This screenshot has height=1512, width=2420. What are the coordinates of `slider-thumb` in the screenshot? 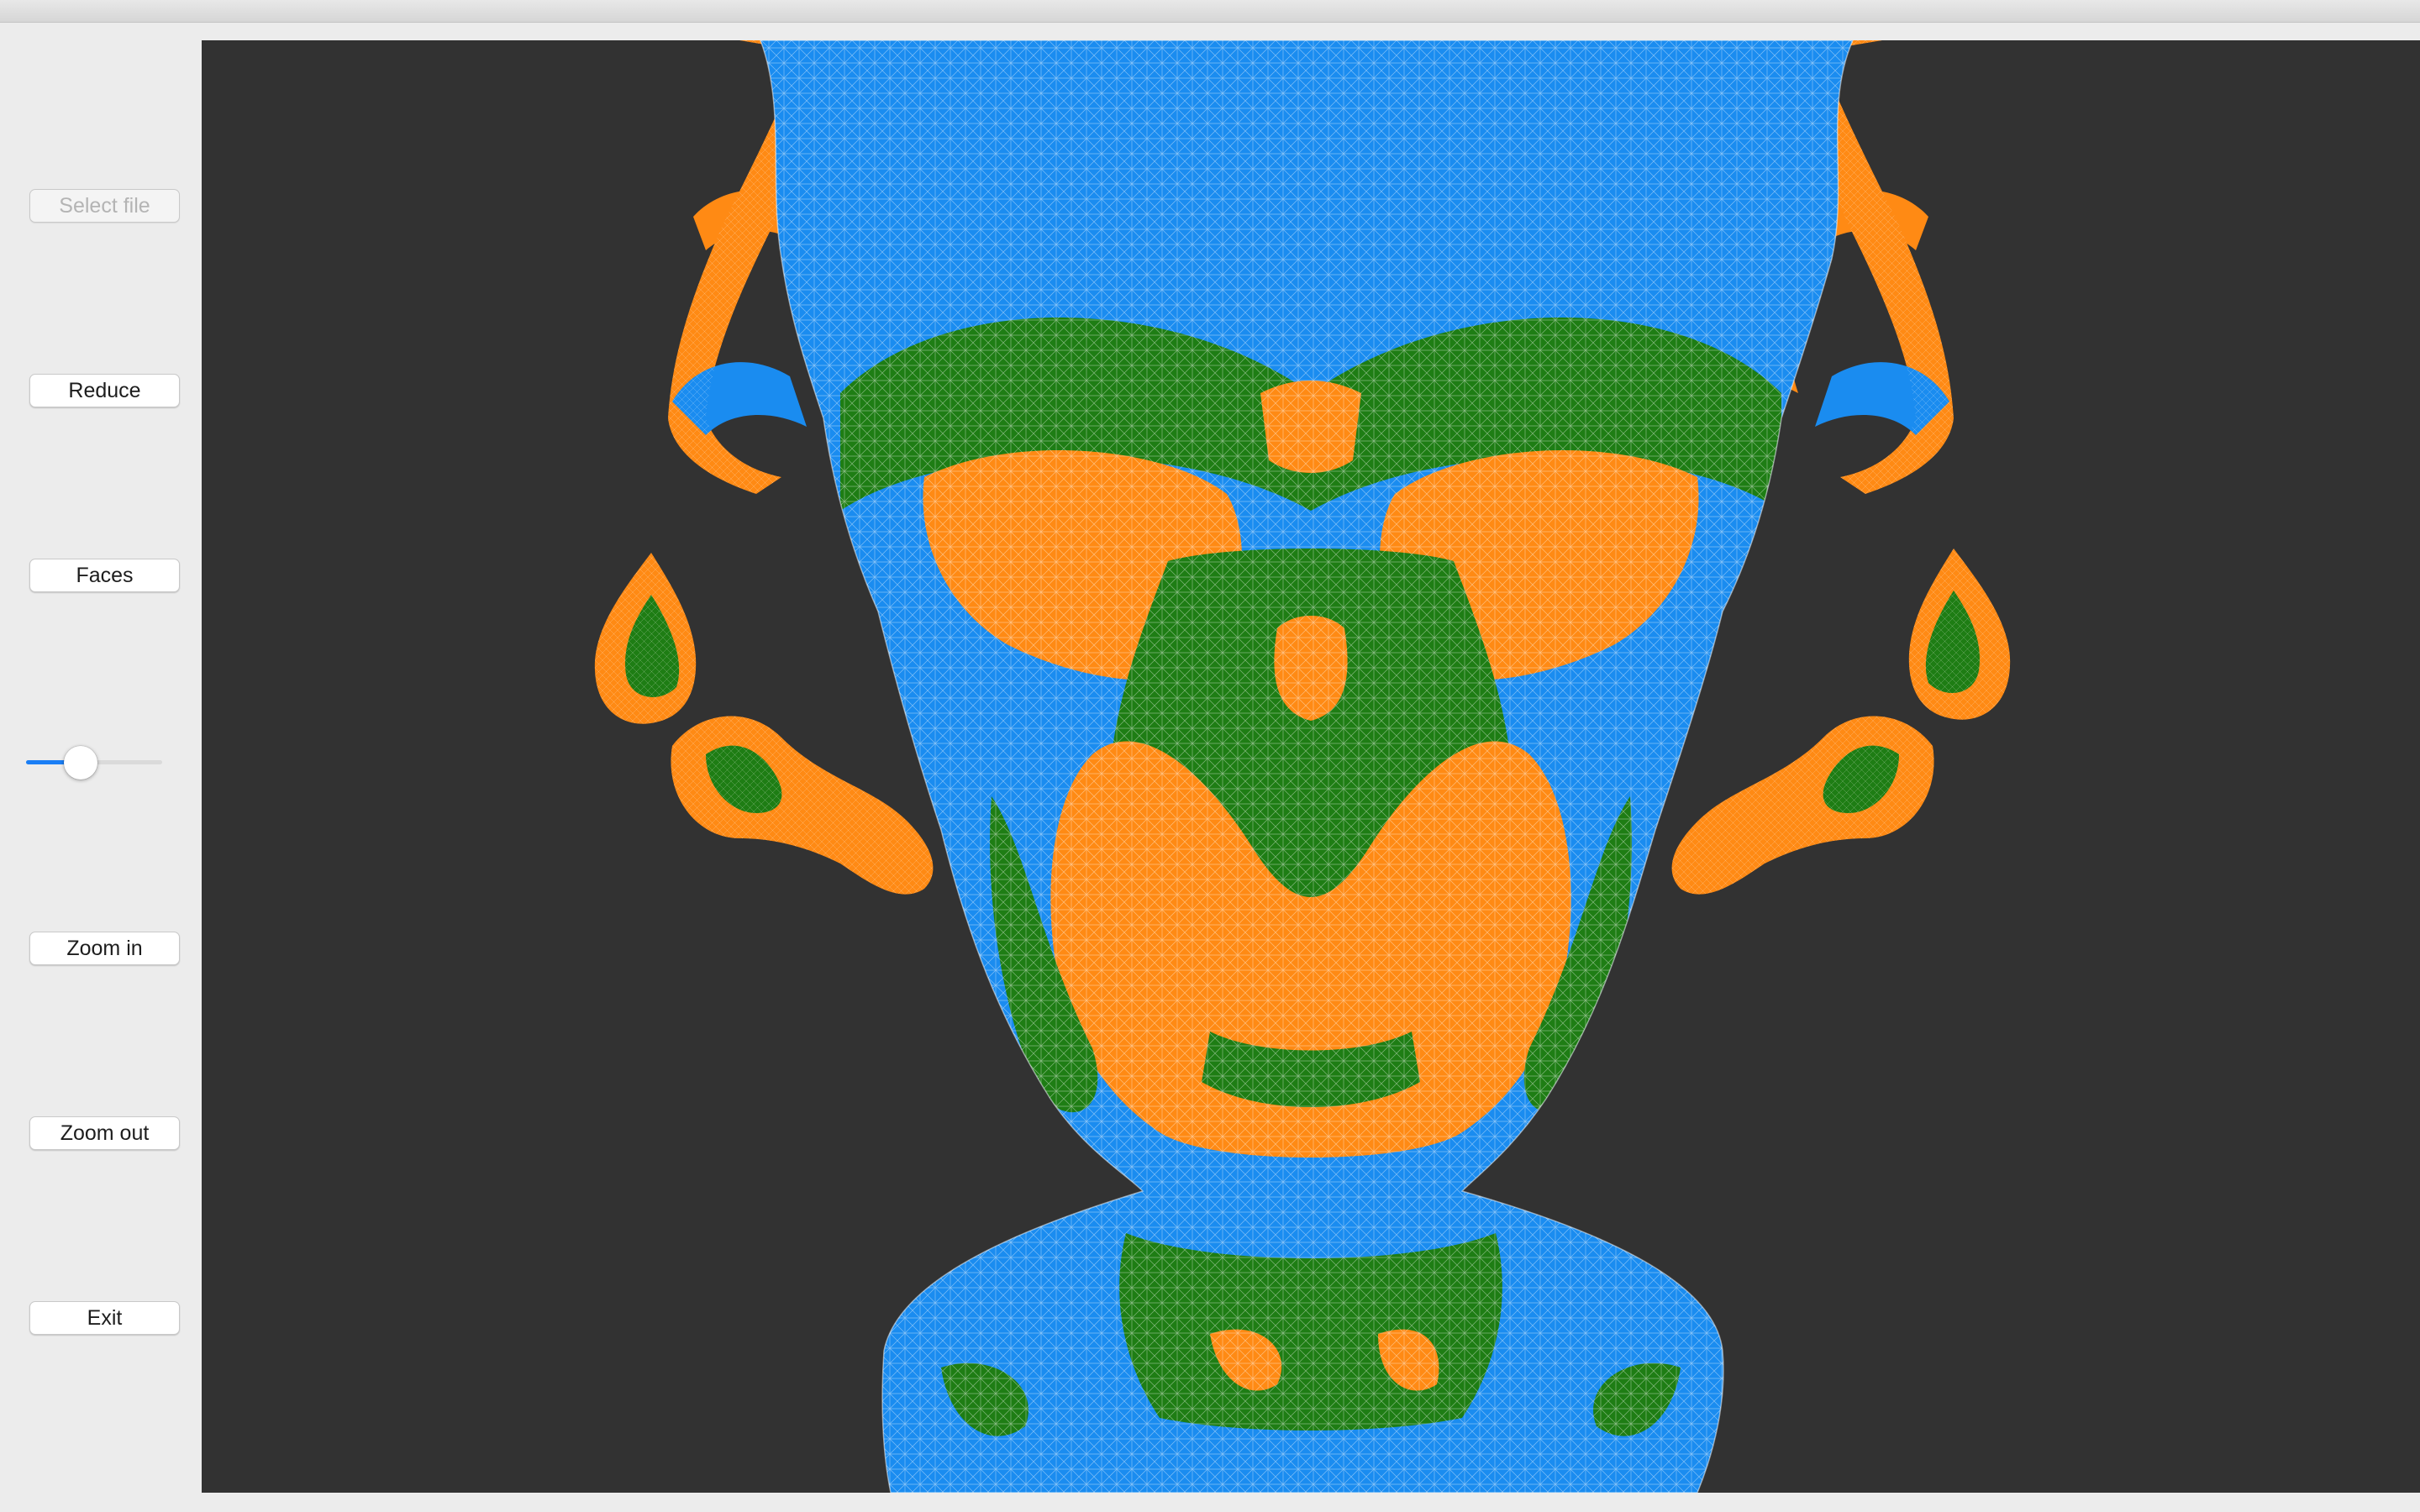 It's located at (80, 763).